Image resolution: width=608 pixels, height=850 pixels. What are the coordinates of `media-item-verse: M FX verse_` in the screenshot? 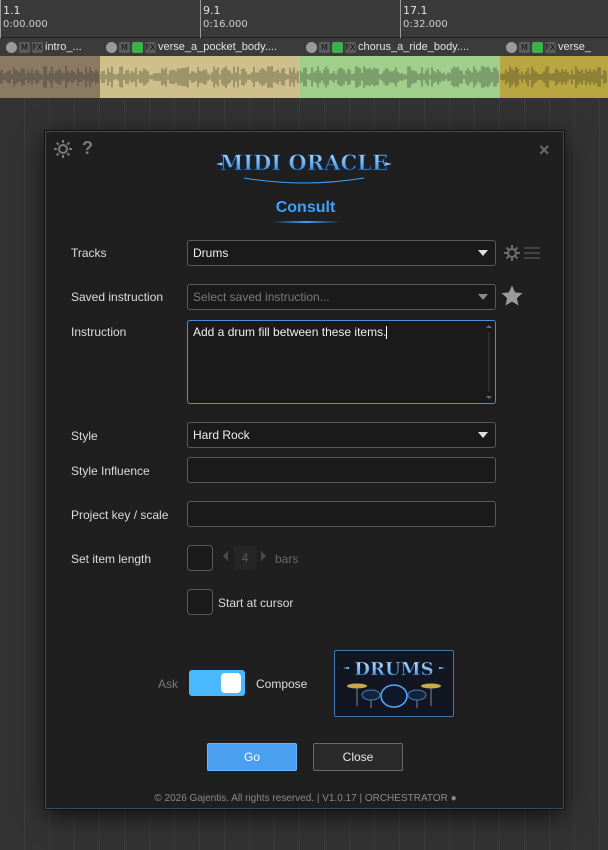 It's located at (554, 68).